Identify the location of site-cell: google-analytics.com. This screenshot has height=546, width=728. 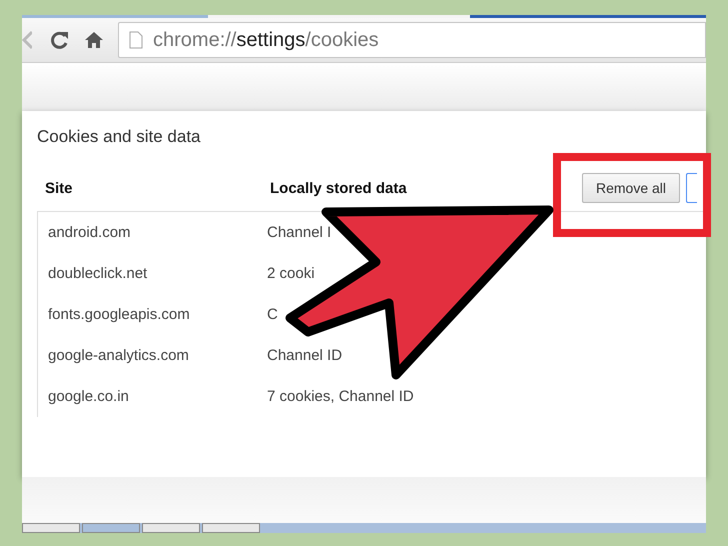
(157, 355).